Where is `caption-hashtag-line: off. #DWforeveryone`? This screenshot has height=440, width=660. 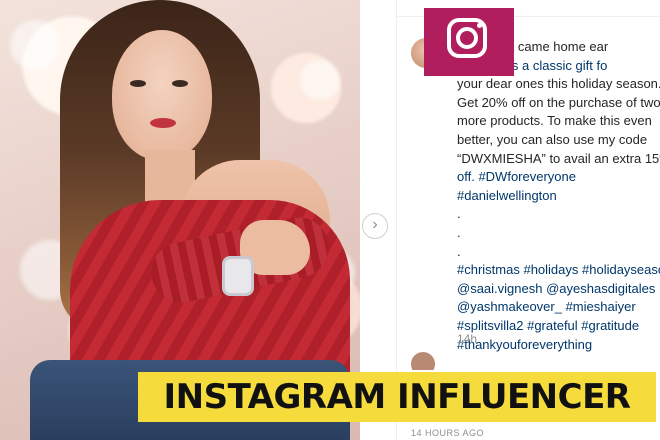
caption-hashtag-line: off. #DWforeveryone is located at coordinates (516, 176).